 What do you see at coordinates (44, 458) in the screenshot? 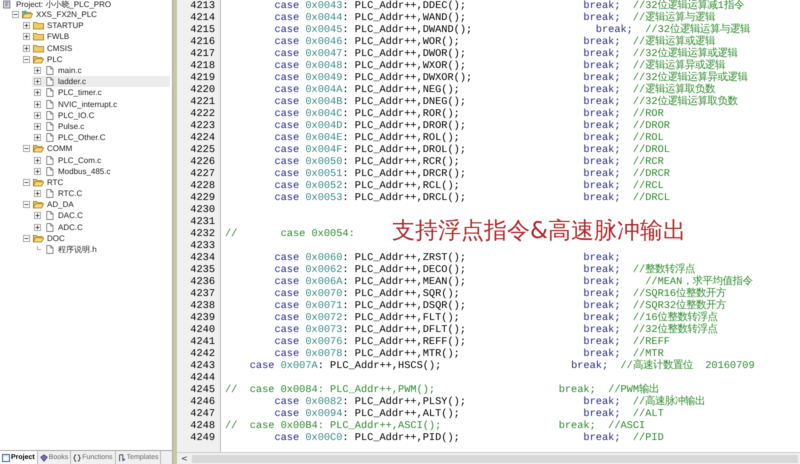
I see `book-icon` at bounding box center [44, 458].